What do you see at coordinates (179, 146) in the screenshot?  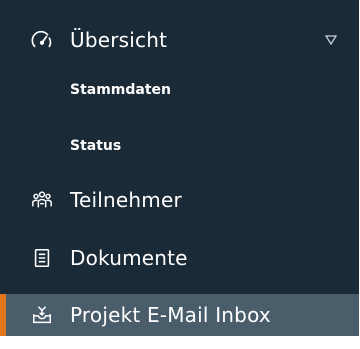 I see `sidebar-subitem-status: Status` at bounding box center [179, 146].